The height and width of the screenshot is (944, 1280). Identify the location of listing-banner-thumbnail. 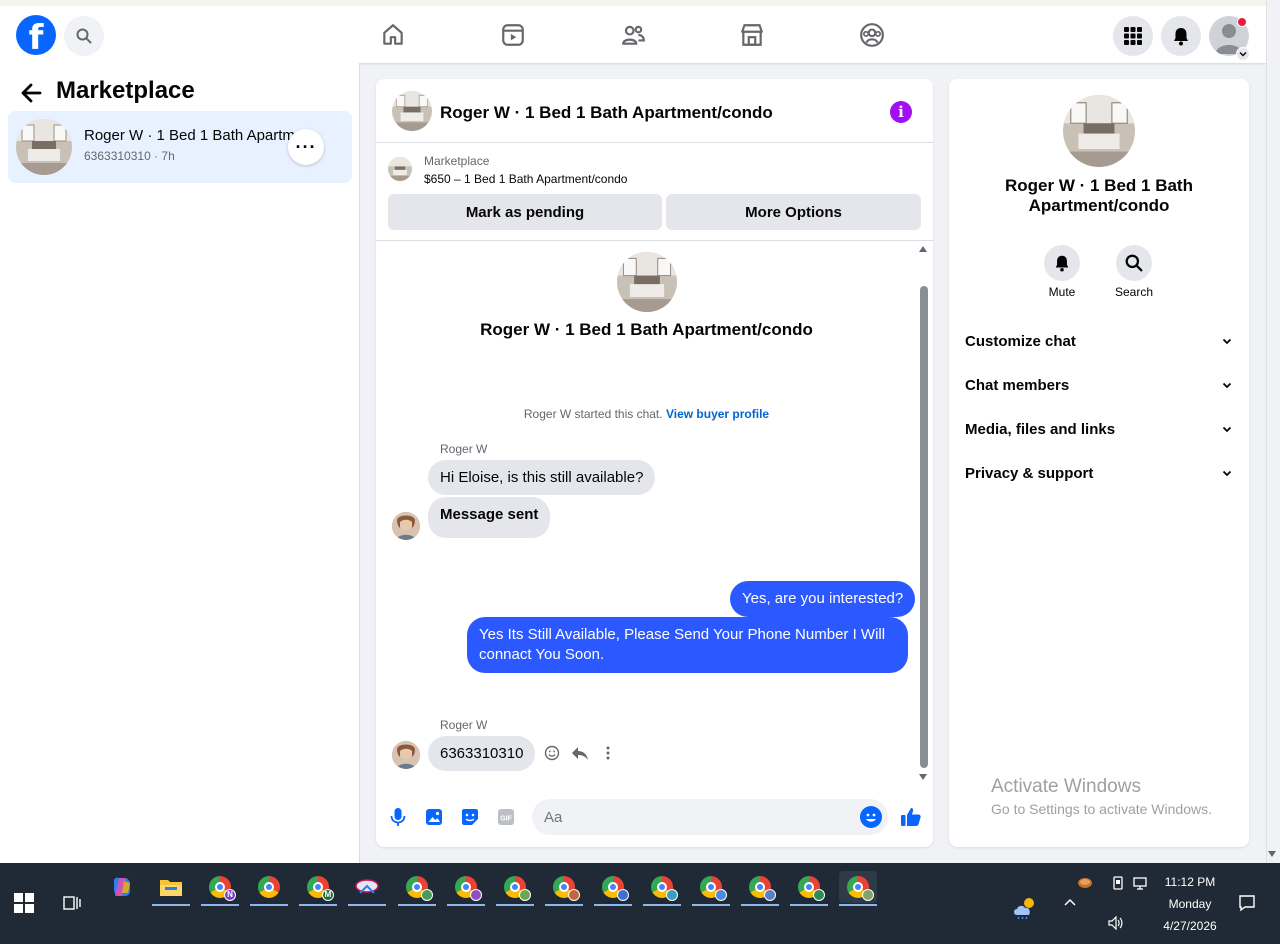
(400, 169).